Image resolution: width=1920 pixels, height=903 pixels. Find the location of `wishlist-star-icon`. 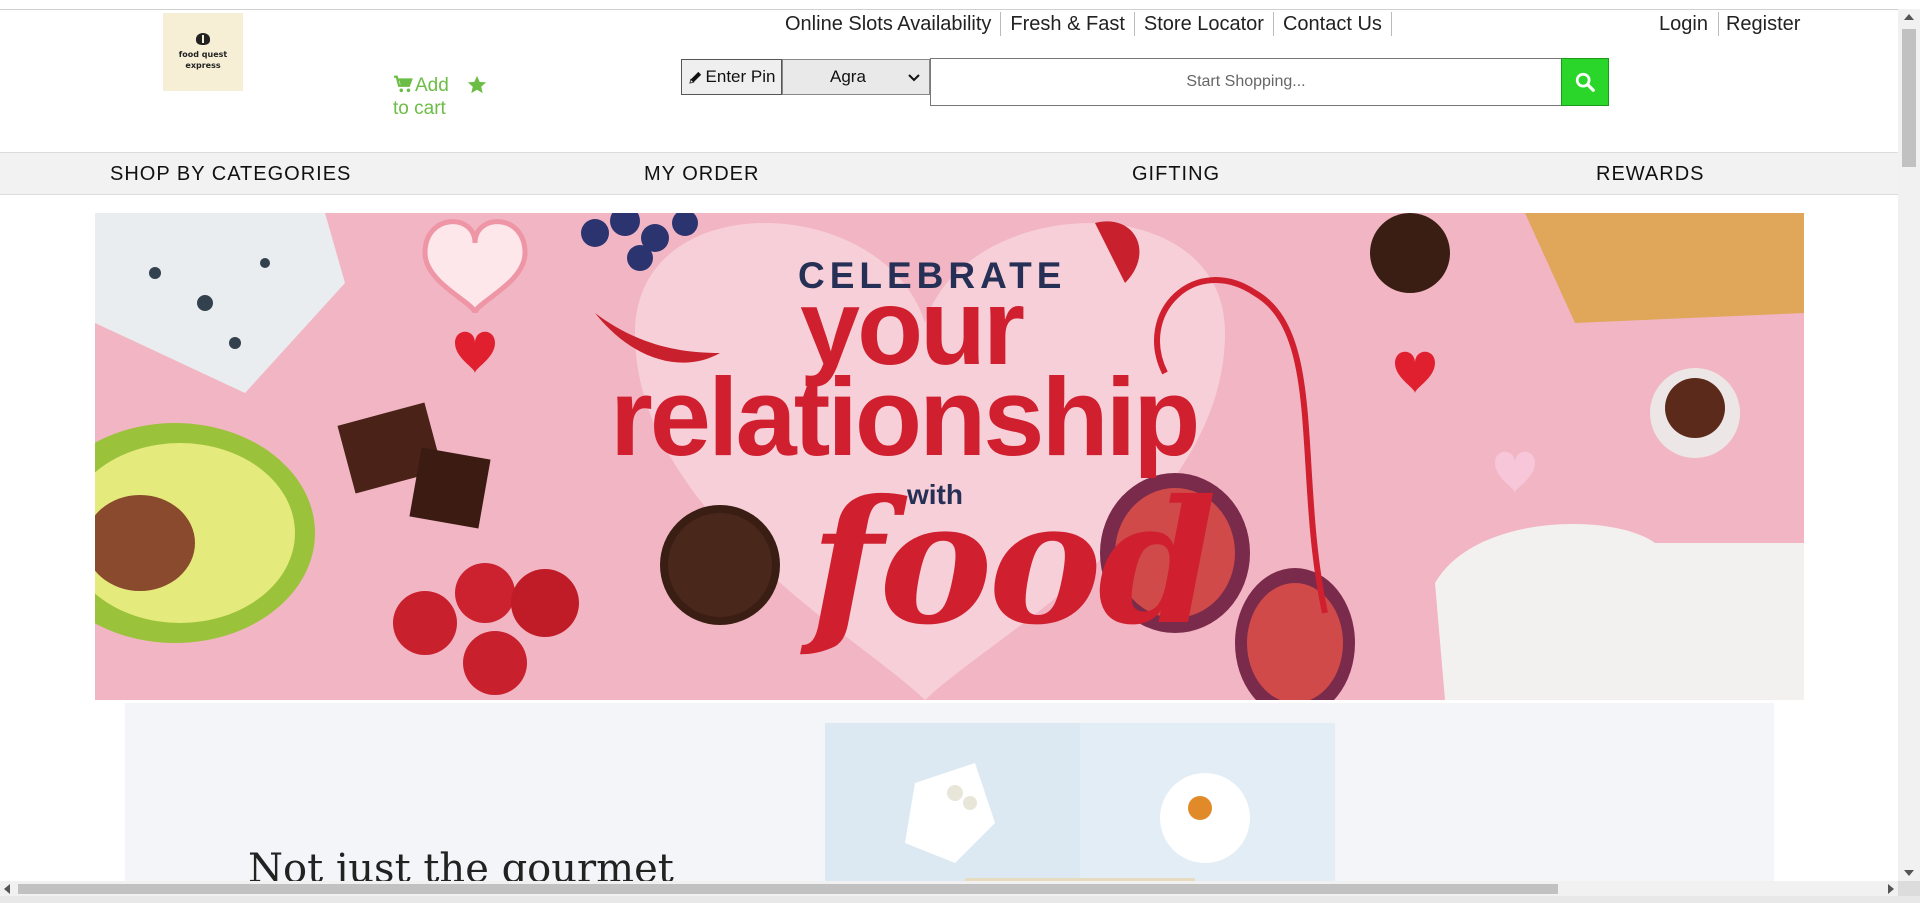

wishlist-star-icon is located at coordinates (477, 85).